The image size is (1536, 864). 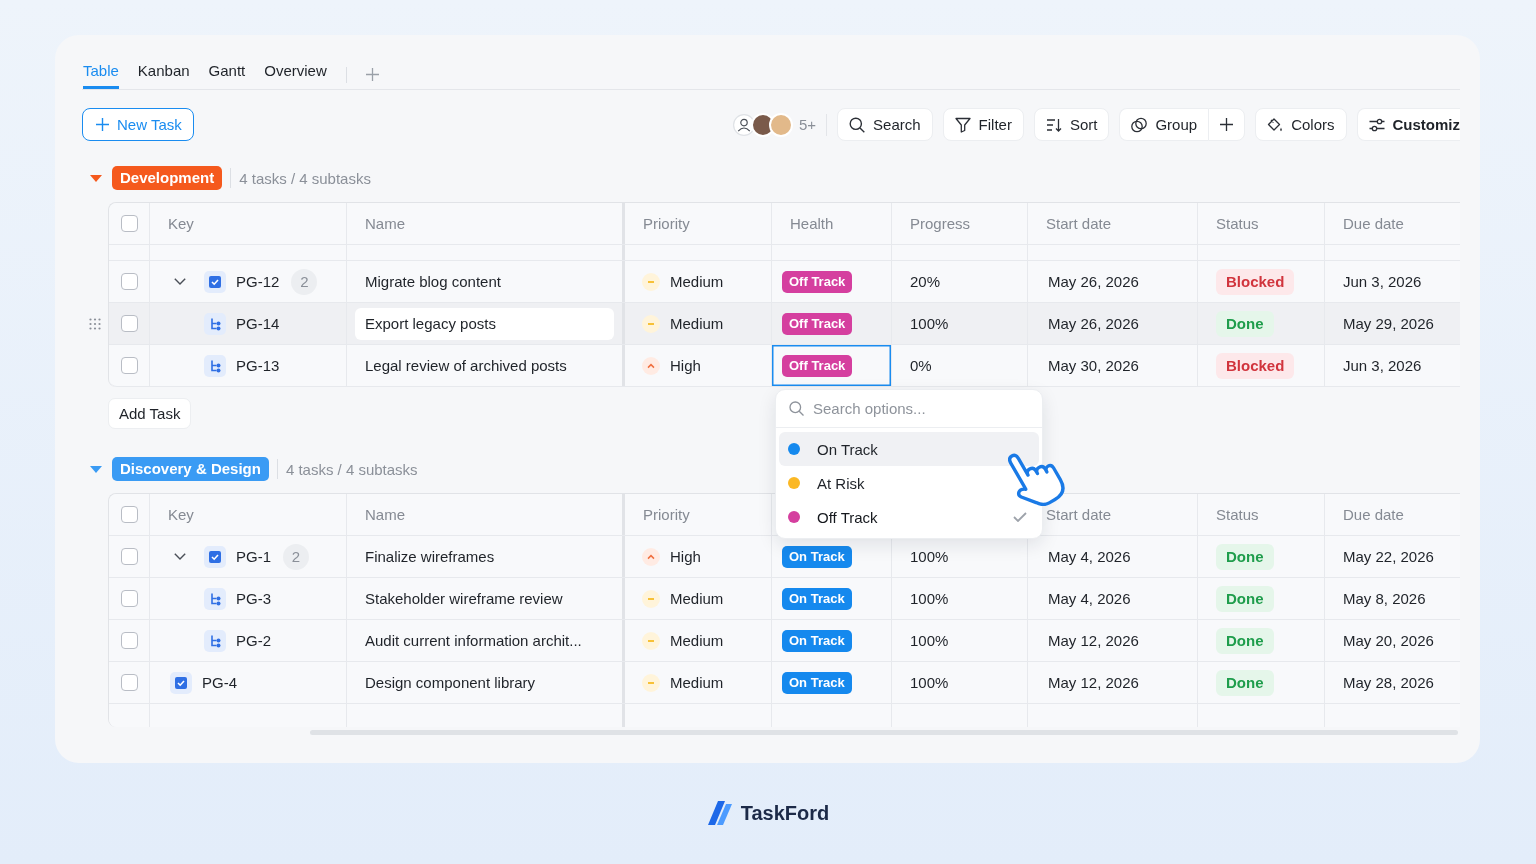 What do you see at coordinates (258, 281) in the screenshot?
I see `task-key: PG-12` at bounding box center [258, 281].